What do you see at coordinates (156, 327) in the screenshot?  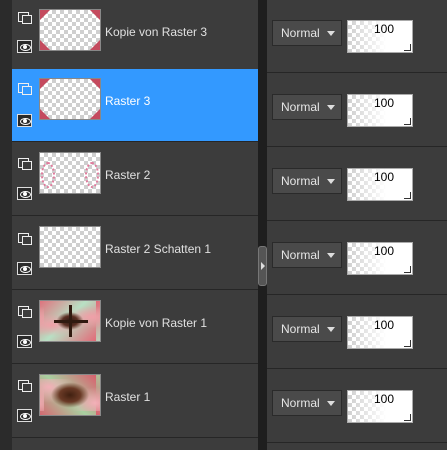 I see `layer-name: Kopie von Raster 1` at bounding box center [156, 327].